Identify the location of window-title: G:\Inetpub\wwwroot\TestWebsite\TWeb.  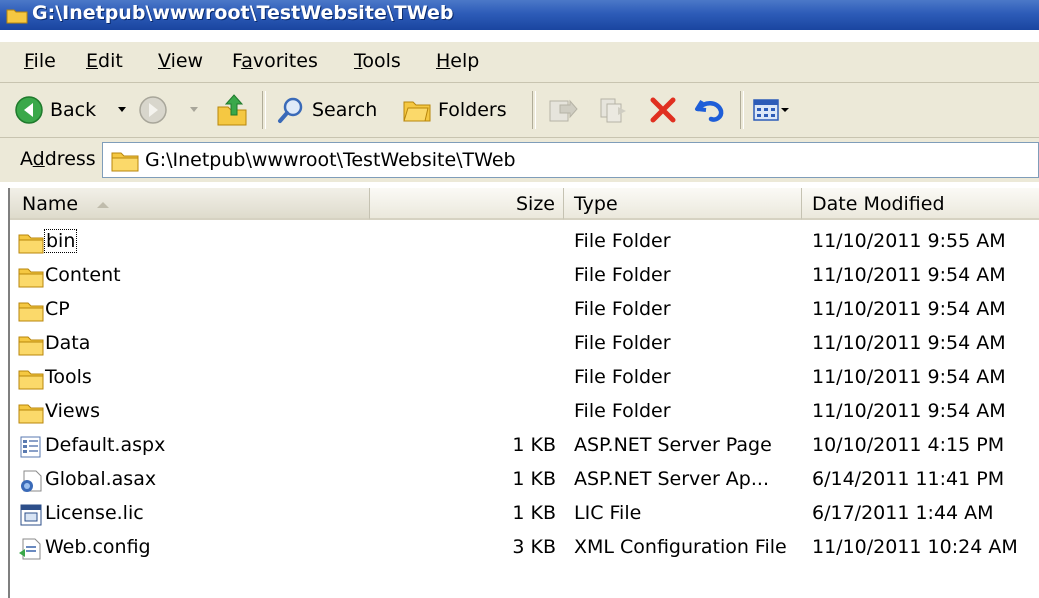
(243, 13).